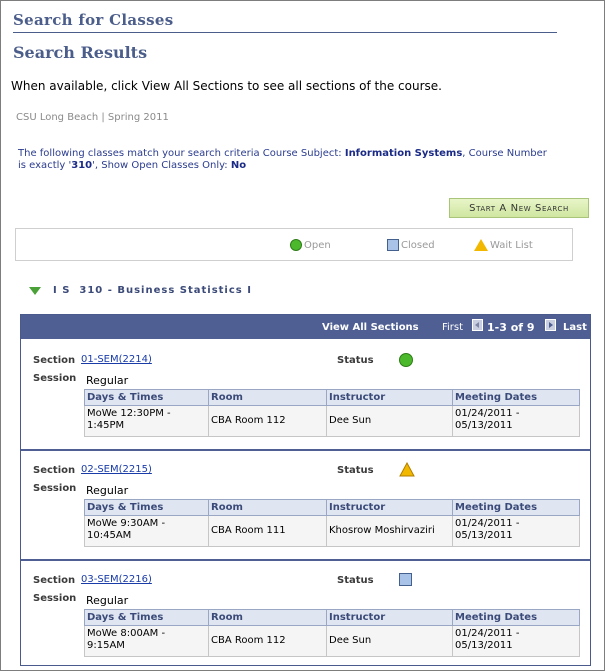  I want to click on status-wait-list-icon, so click(407, 471).